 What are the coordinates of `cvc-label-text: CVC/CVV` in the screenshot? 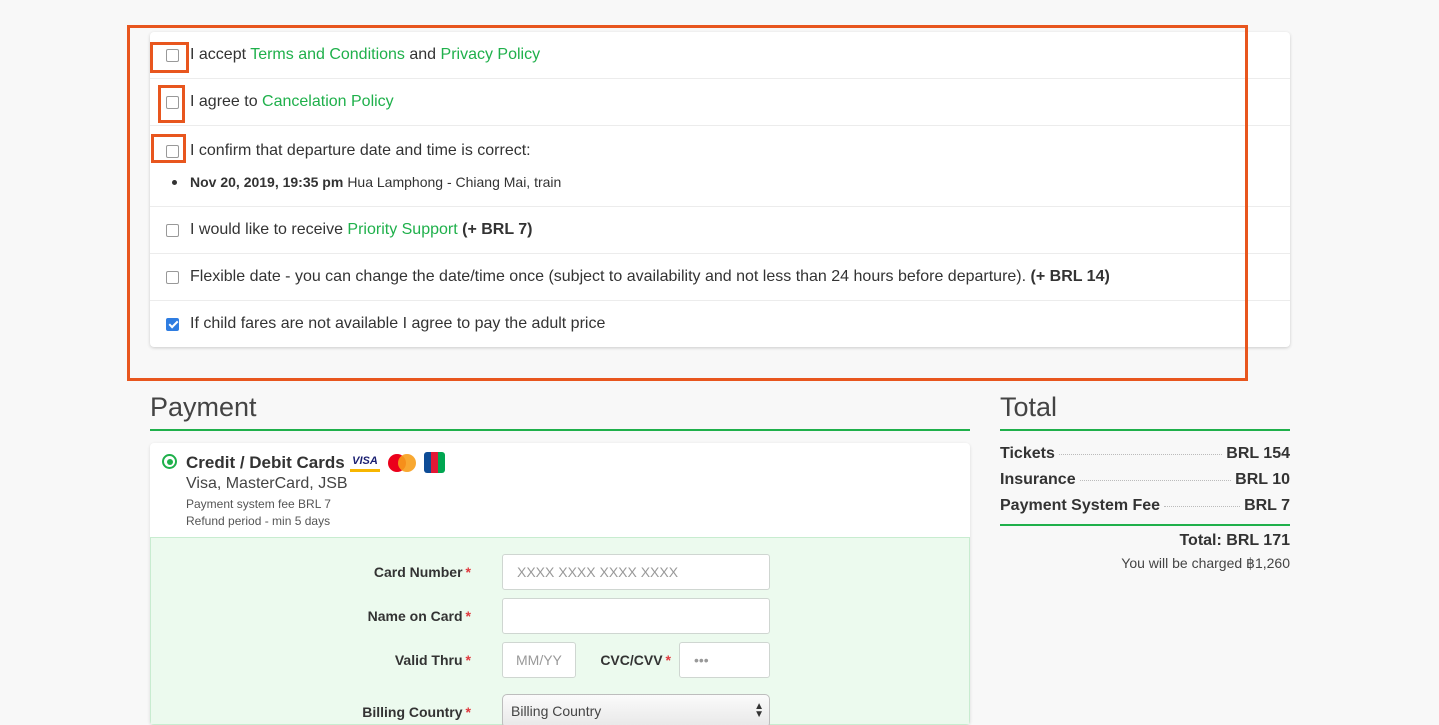 It's located at (631, 660).